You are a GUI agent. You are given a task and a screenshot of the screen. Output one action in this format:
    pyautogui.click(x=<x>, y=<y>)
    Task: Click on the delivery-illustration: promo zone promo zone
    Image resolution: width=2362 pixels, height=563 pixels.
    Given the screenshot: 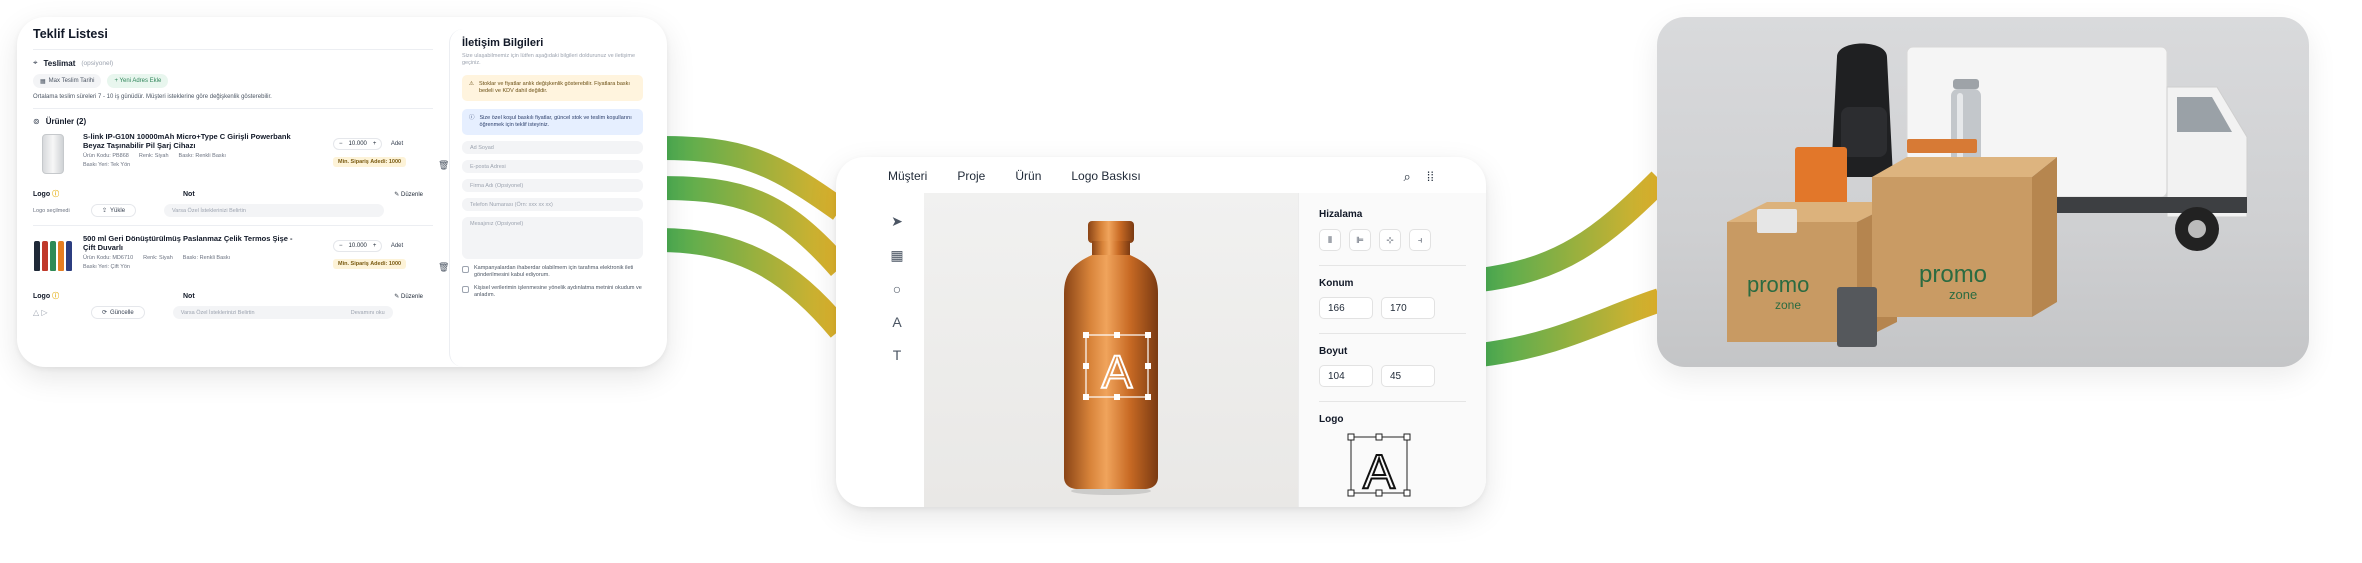 What is the action you would take?
    pyautogui.click(x=1987, y=195)
    